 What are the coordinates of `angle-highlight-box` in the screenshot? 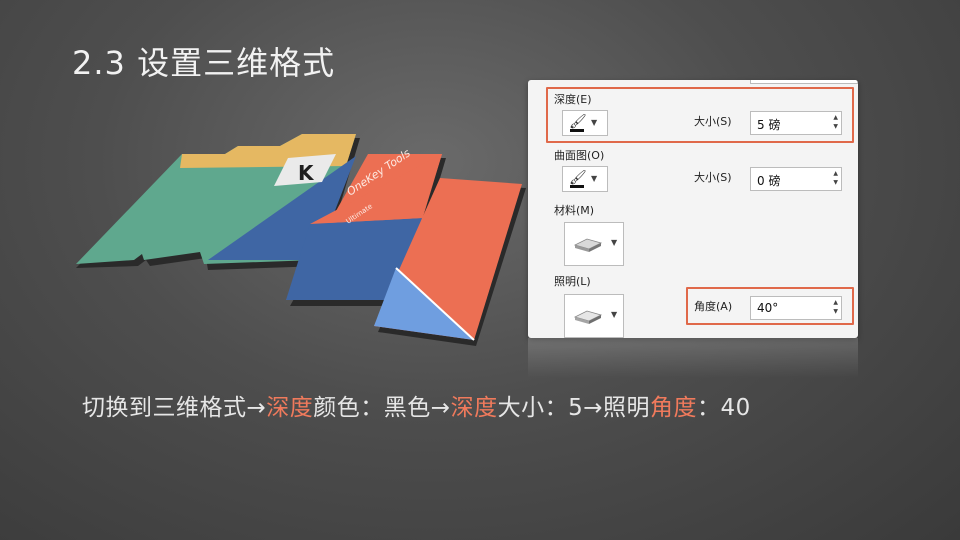 It's located at (770, 306).